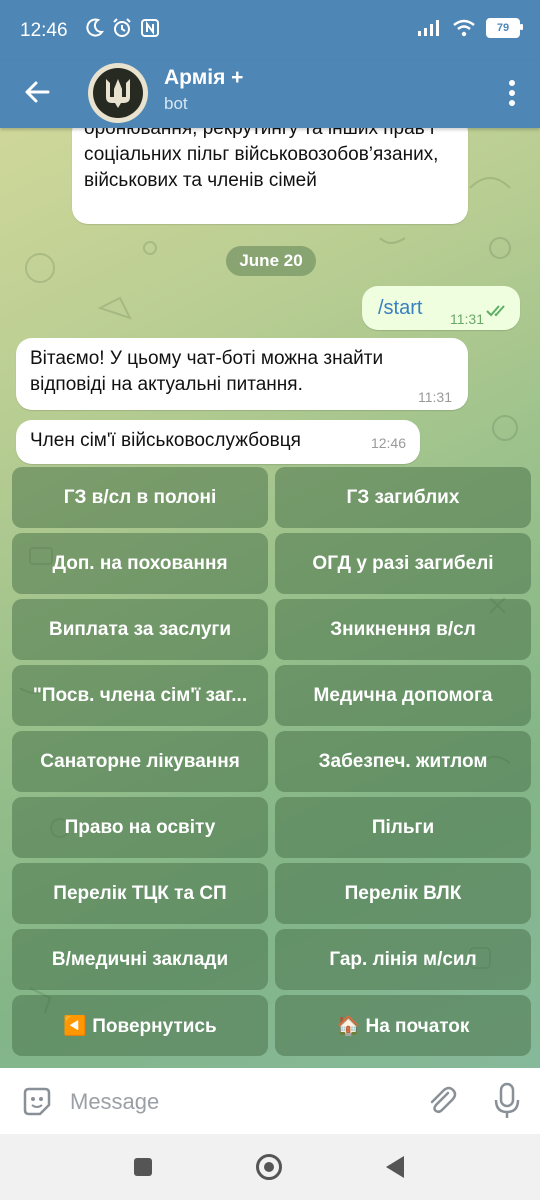  I want to click on keyboard-button: Пільги, so click(403, 827).